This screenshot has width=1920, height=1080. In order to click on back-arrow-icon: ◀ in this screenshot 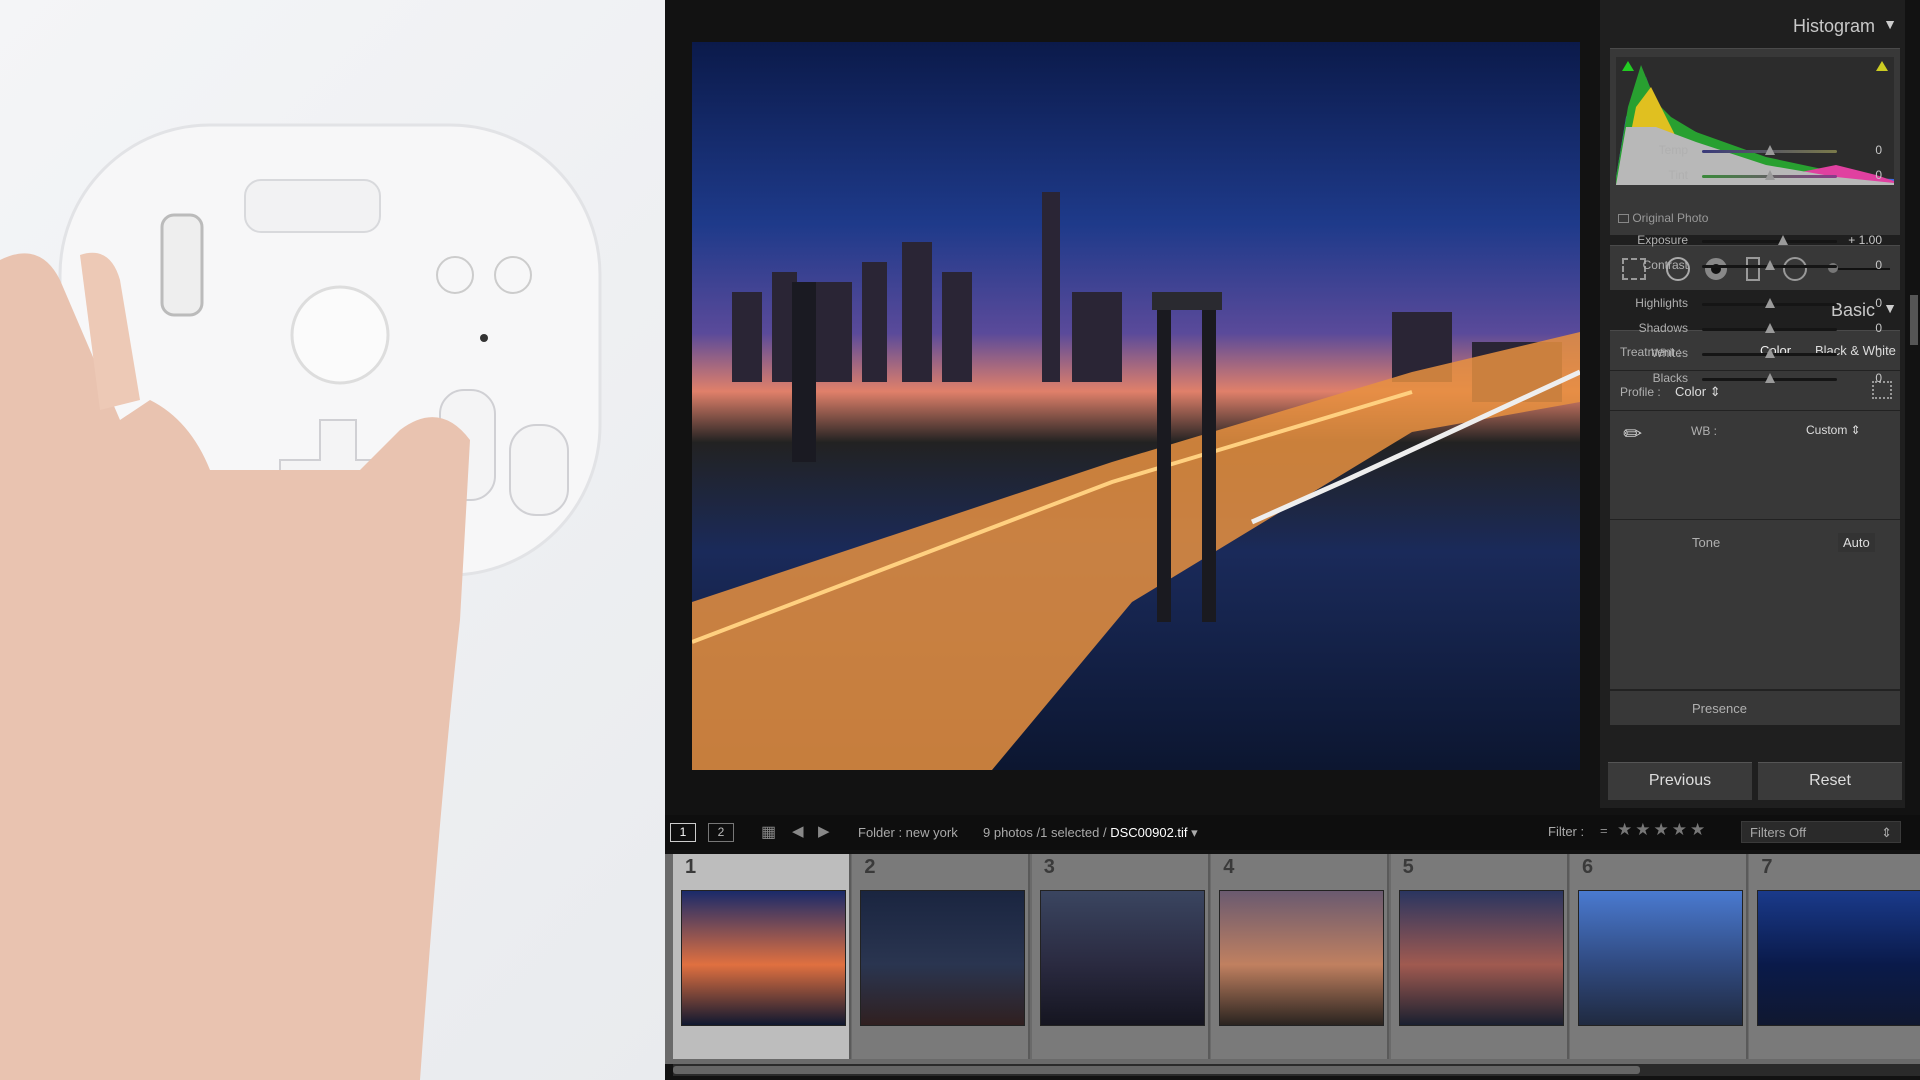, I will do `click(798, 831)`.